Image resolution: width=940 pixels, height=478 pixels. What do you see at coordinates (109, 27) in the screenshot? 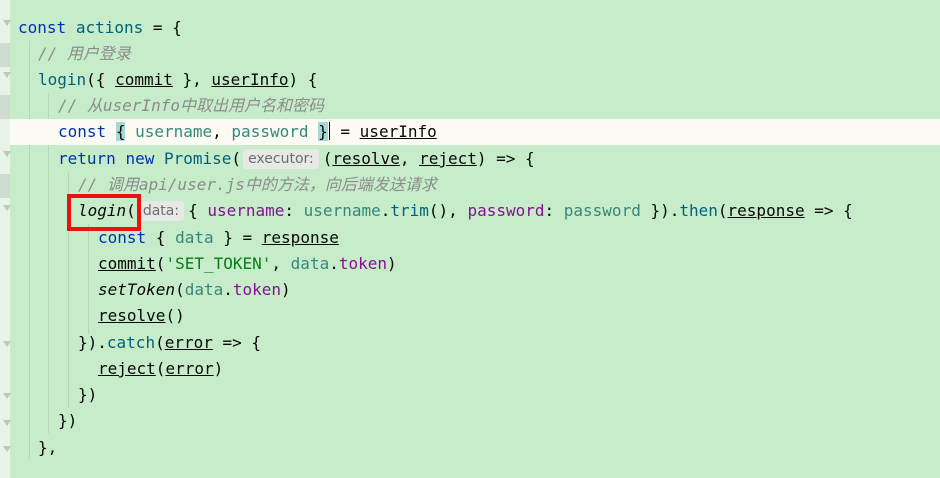
I see `identifier: actions` at bounding box center [109, 27].